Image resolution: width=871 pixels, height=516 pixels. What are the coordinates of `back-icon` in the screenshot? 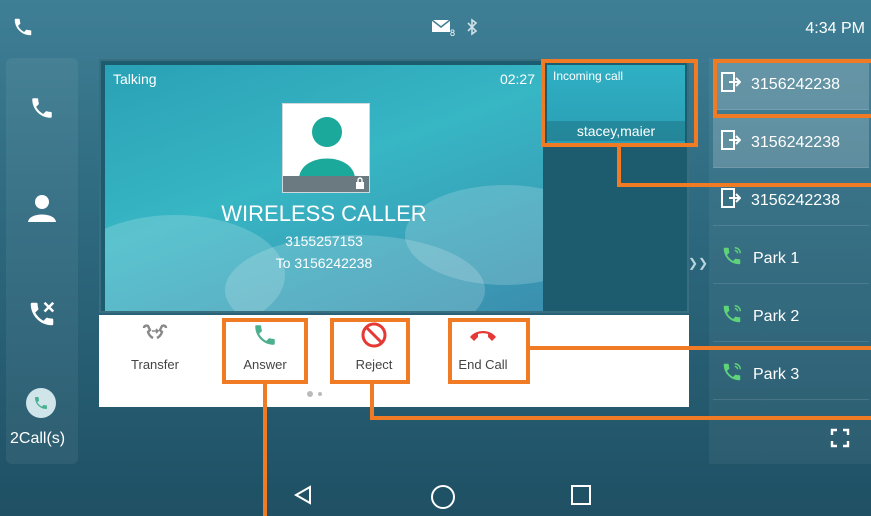 It's located at (303, 497).